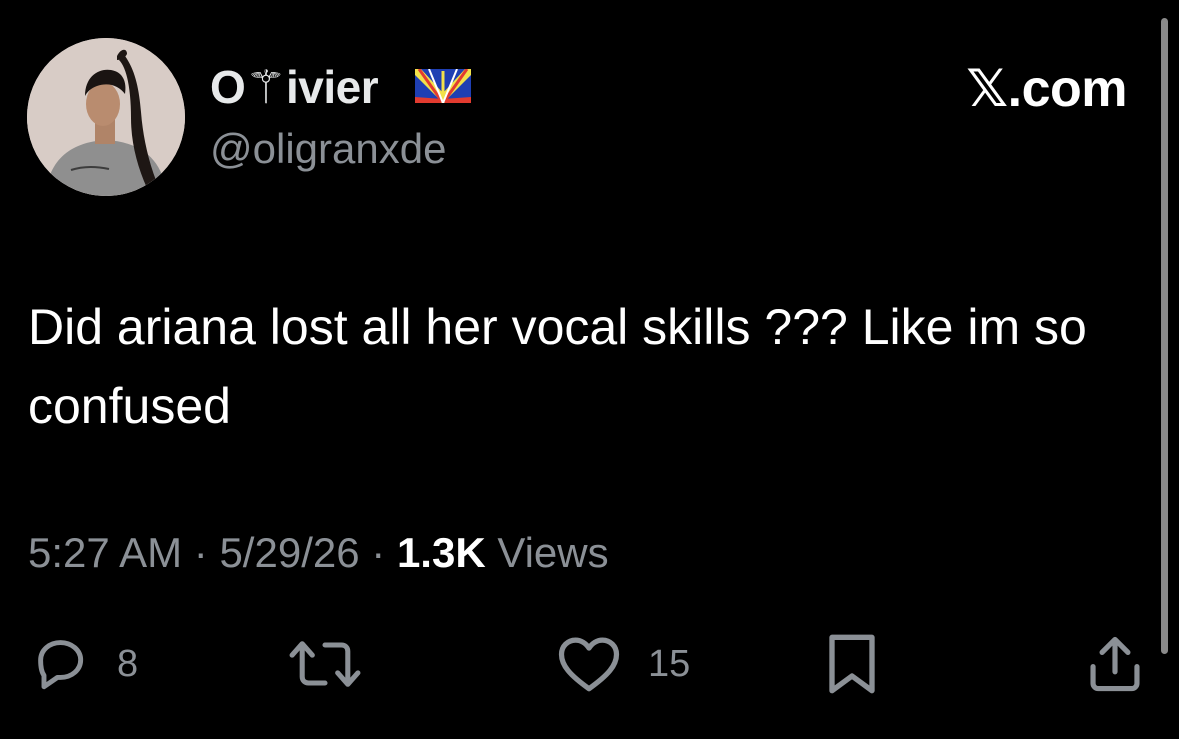 The height and width of the screenshot is (739, 1179). What do you see at coordinates (1164, 336) in the screenshot?
I see `scrollbar` at bounding box center [1164, 336].